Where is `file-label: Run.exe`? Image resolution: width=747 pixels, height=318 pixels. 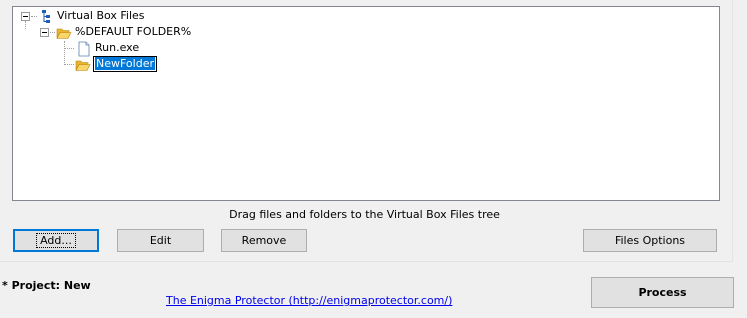
file-label: Run.exe is located at coordinates (117, 47).